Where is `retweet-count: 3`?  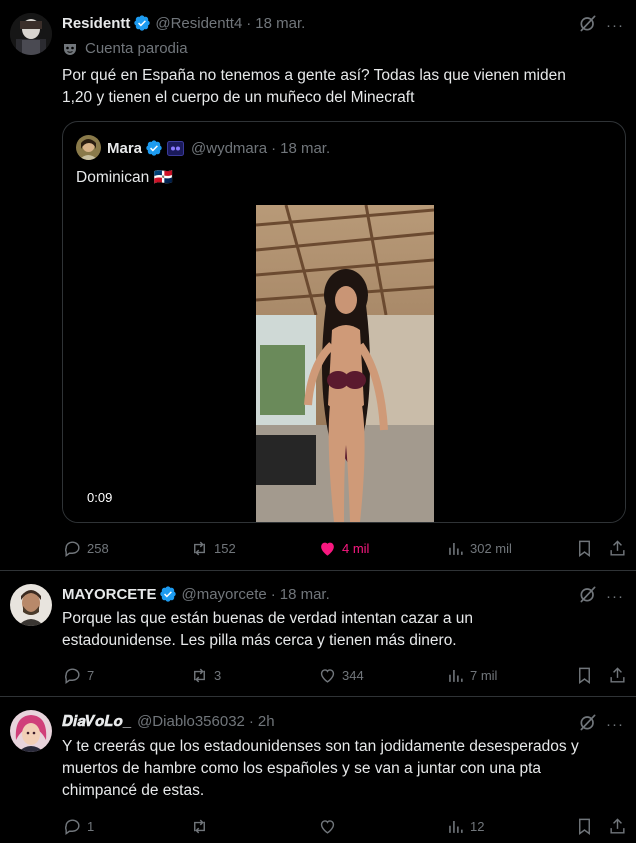
retweet-count: 3 is located at coordinates (218, 675).